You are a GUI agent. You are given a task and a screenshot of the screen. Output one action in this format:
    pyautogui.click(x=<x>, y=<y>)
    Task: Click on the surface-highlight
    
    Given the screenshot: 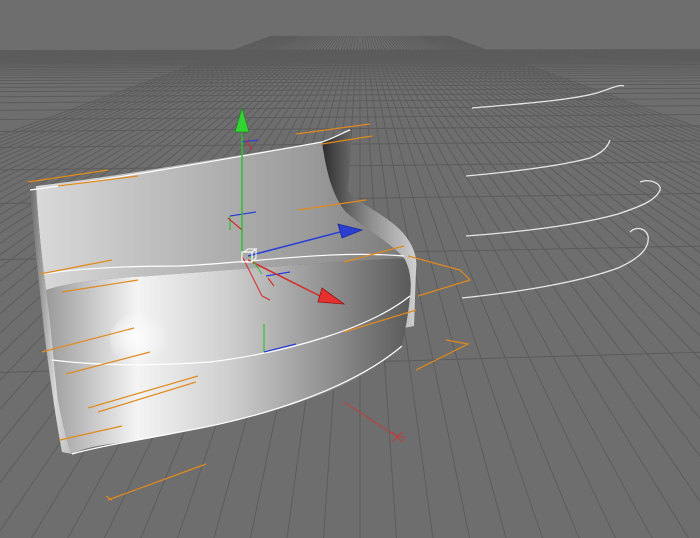 What is the action you would take?
    pyautogui.click(x=150, y=340)
    